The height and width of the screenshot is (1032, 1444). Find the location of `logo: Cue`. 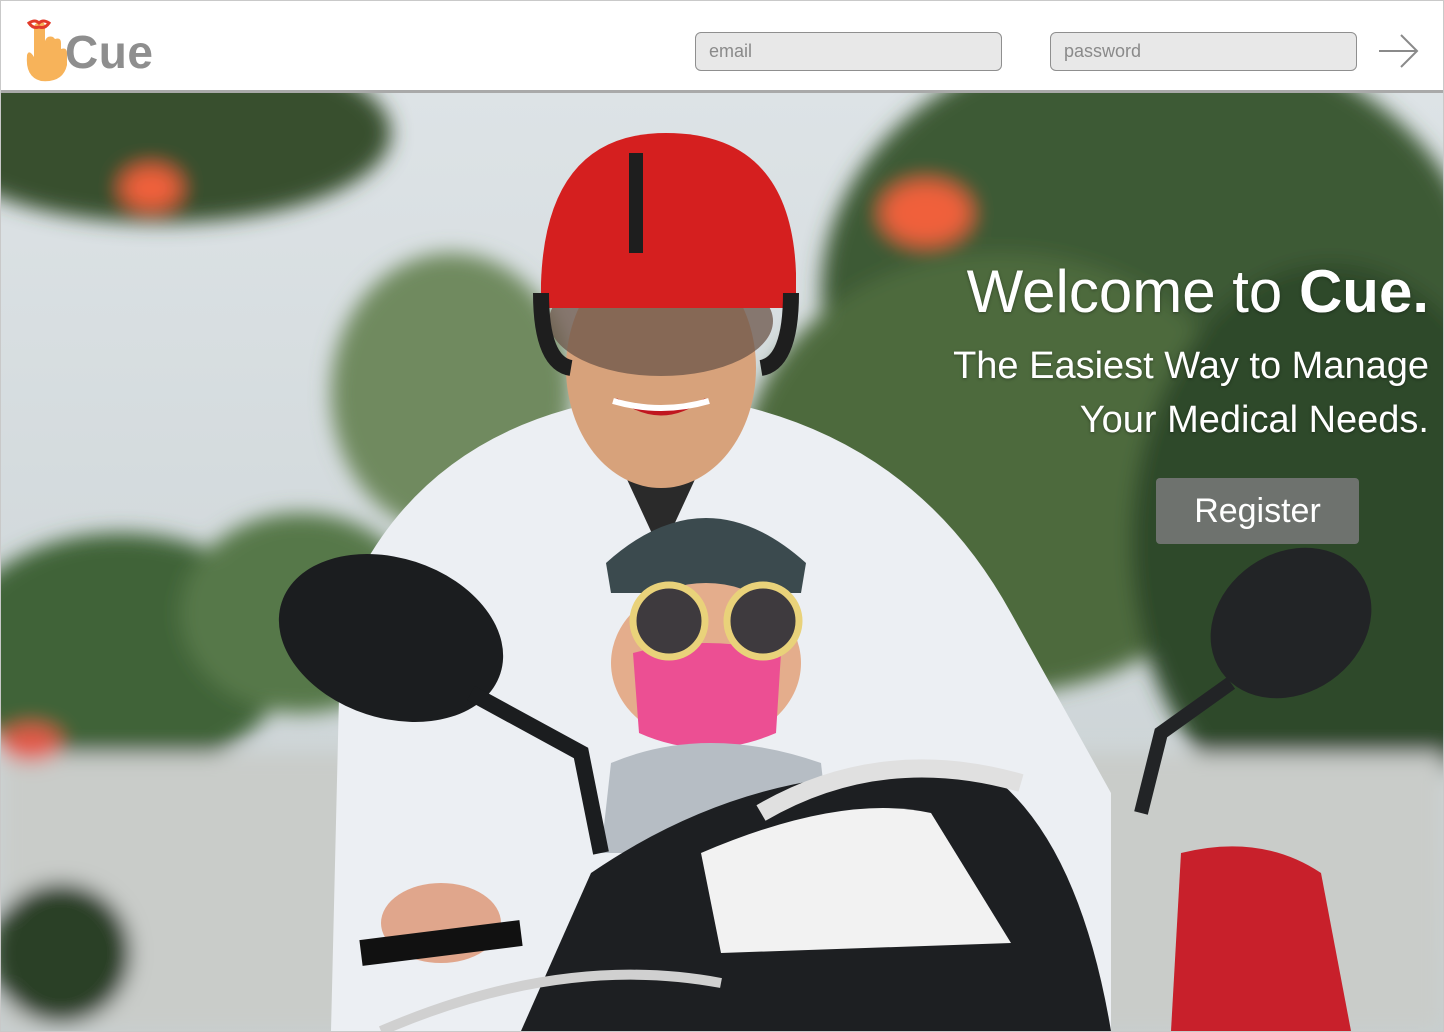

logo: Cue is located at coordinates (92, 51).